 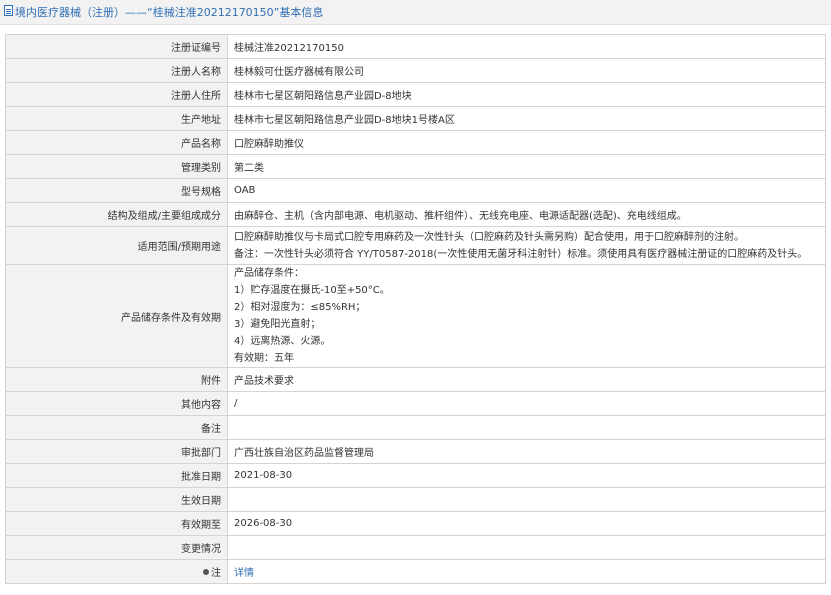 I want to click on row-value: 桂林市七星区朝阳路信息产业园D-8地块, so click(x=526, y=94).